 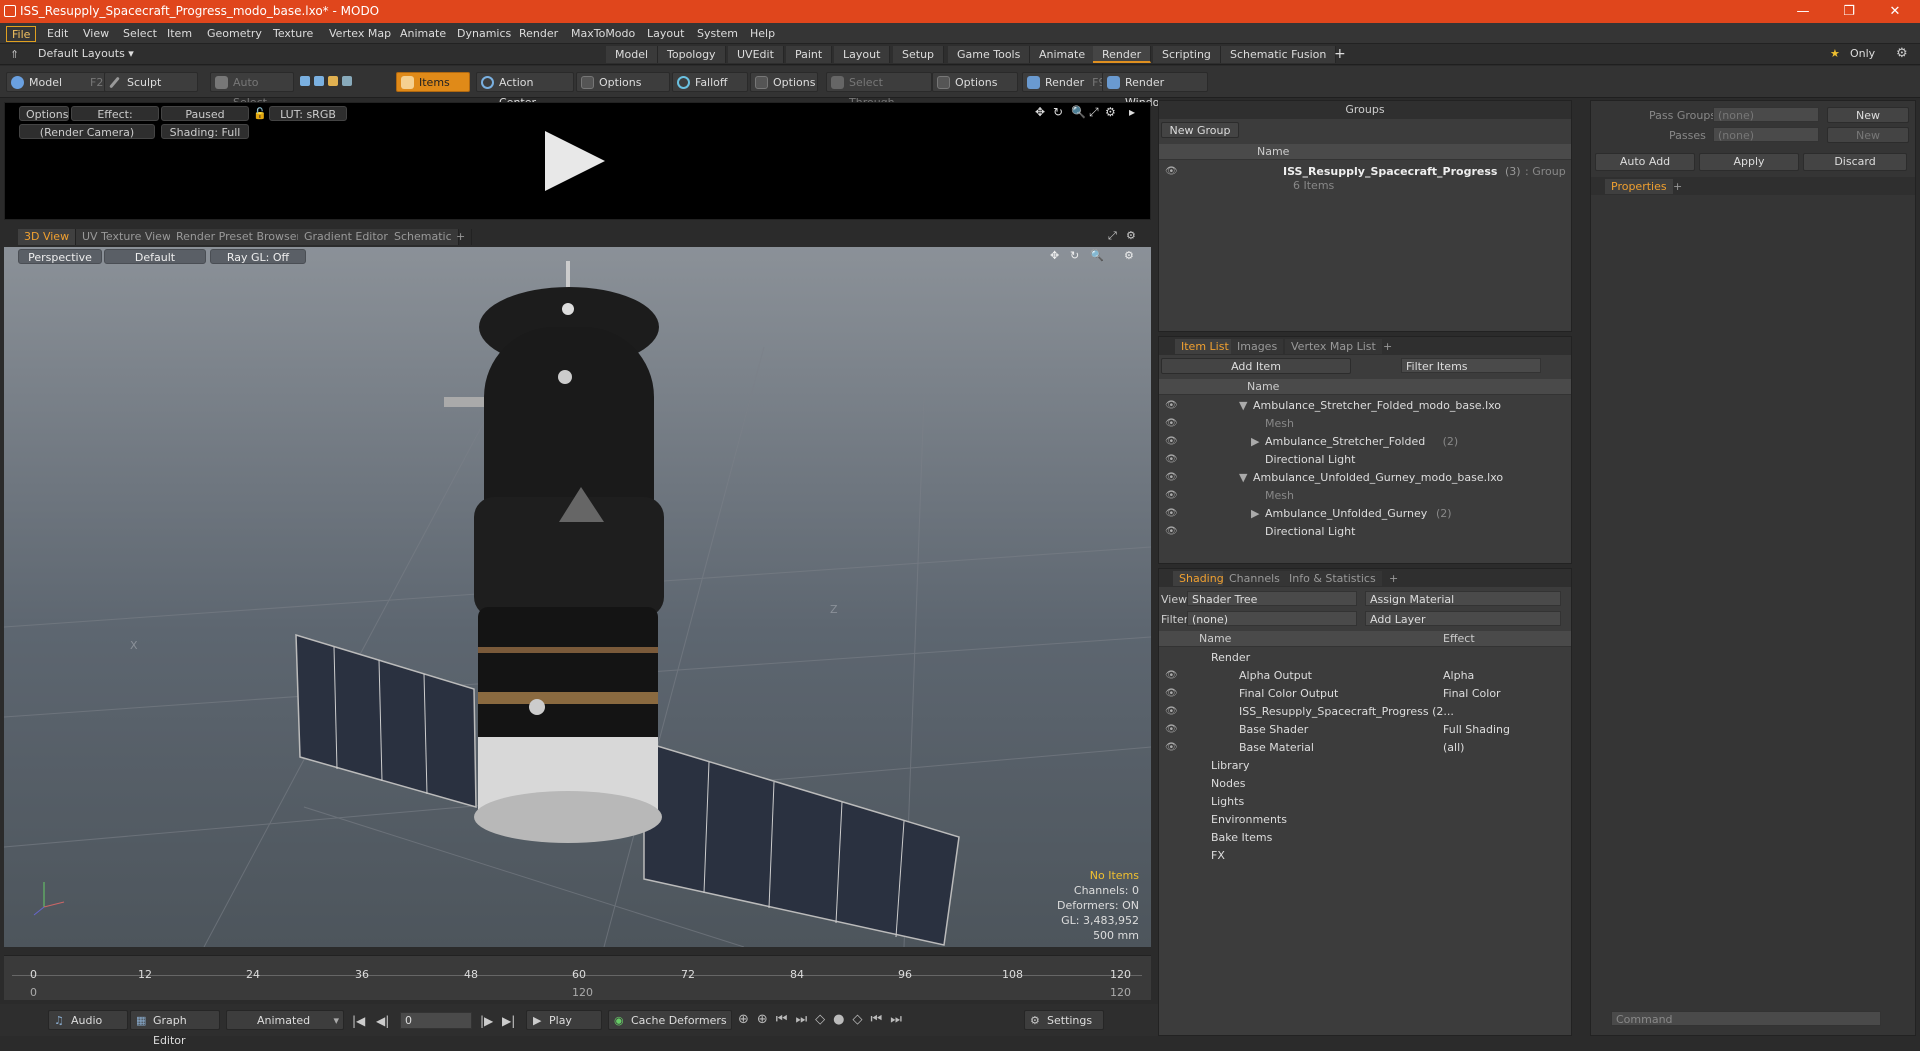 What do you see at coordinates (809, 54) in the screenshot?
I see `tab-paint: Paint` at bounding box center [809, 54].